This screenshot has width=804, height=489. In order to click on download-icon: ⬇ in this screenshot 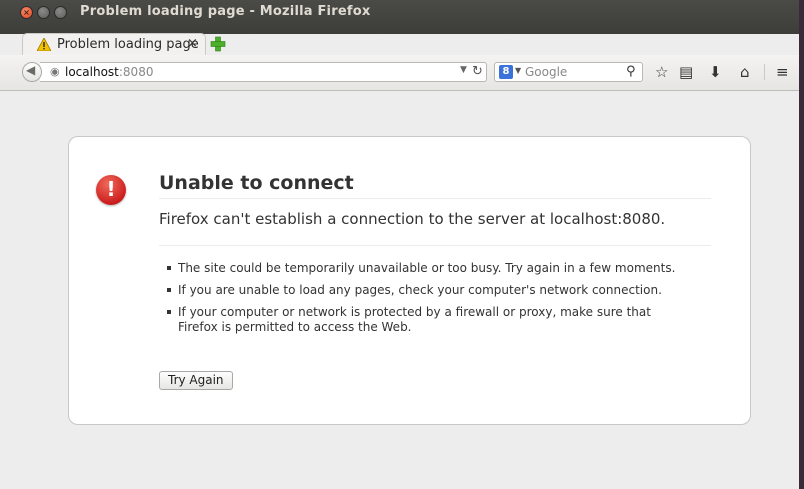, I will do `click(715, 72)`.